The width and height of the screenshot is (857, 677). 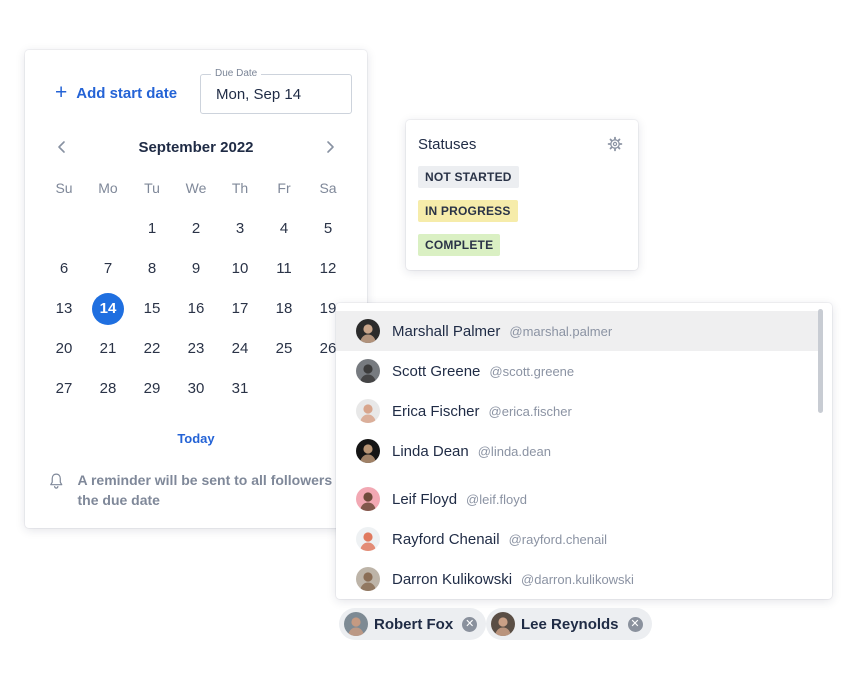 I want to click on status-in-progress: IN PROGRESS, so click(x=468, y=211).